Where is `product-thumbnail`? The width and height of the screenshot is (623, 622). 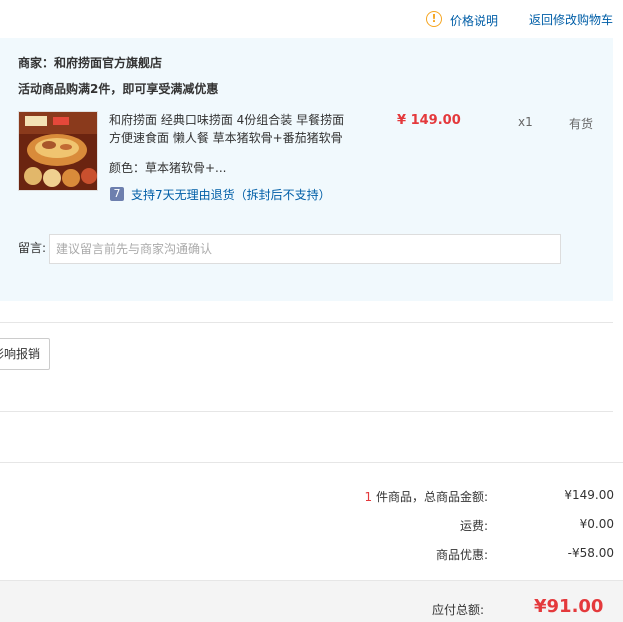
product-thumbnail is located at coordinates (58, 151).